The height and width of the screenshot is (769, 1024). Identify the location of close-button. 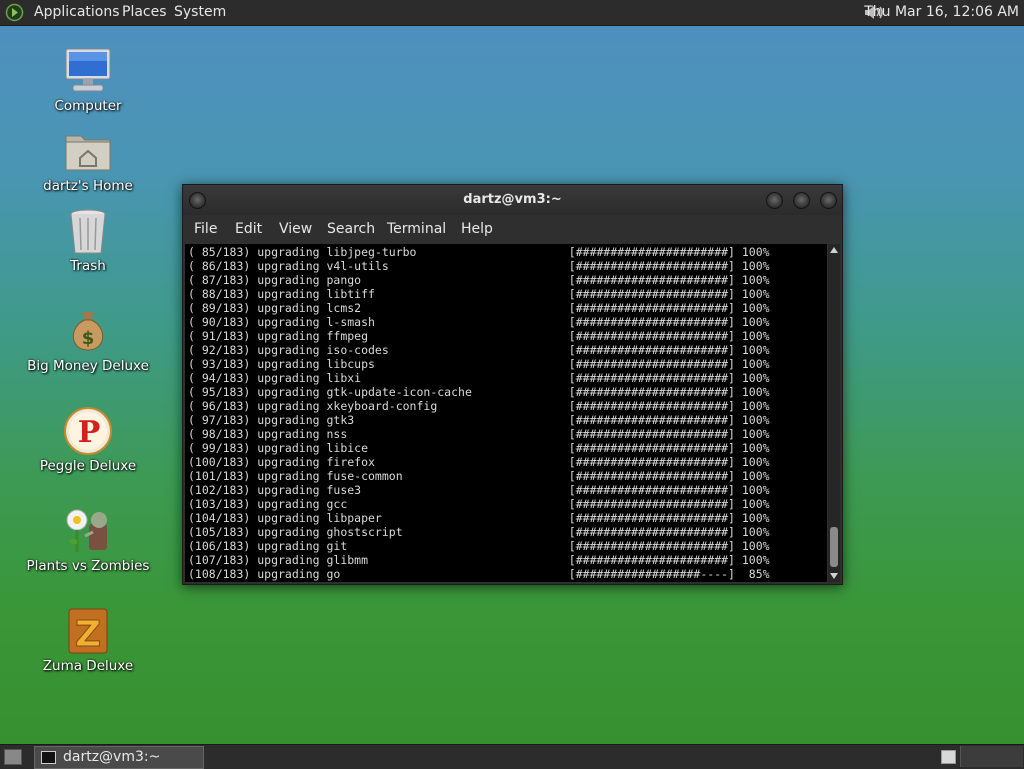
(828, 200).